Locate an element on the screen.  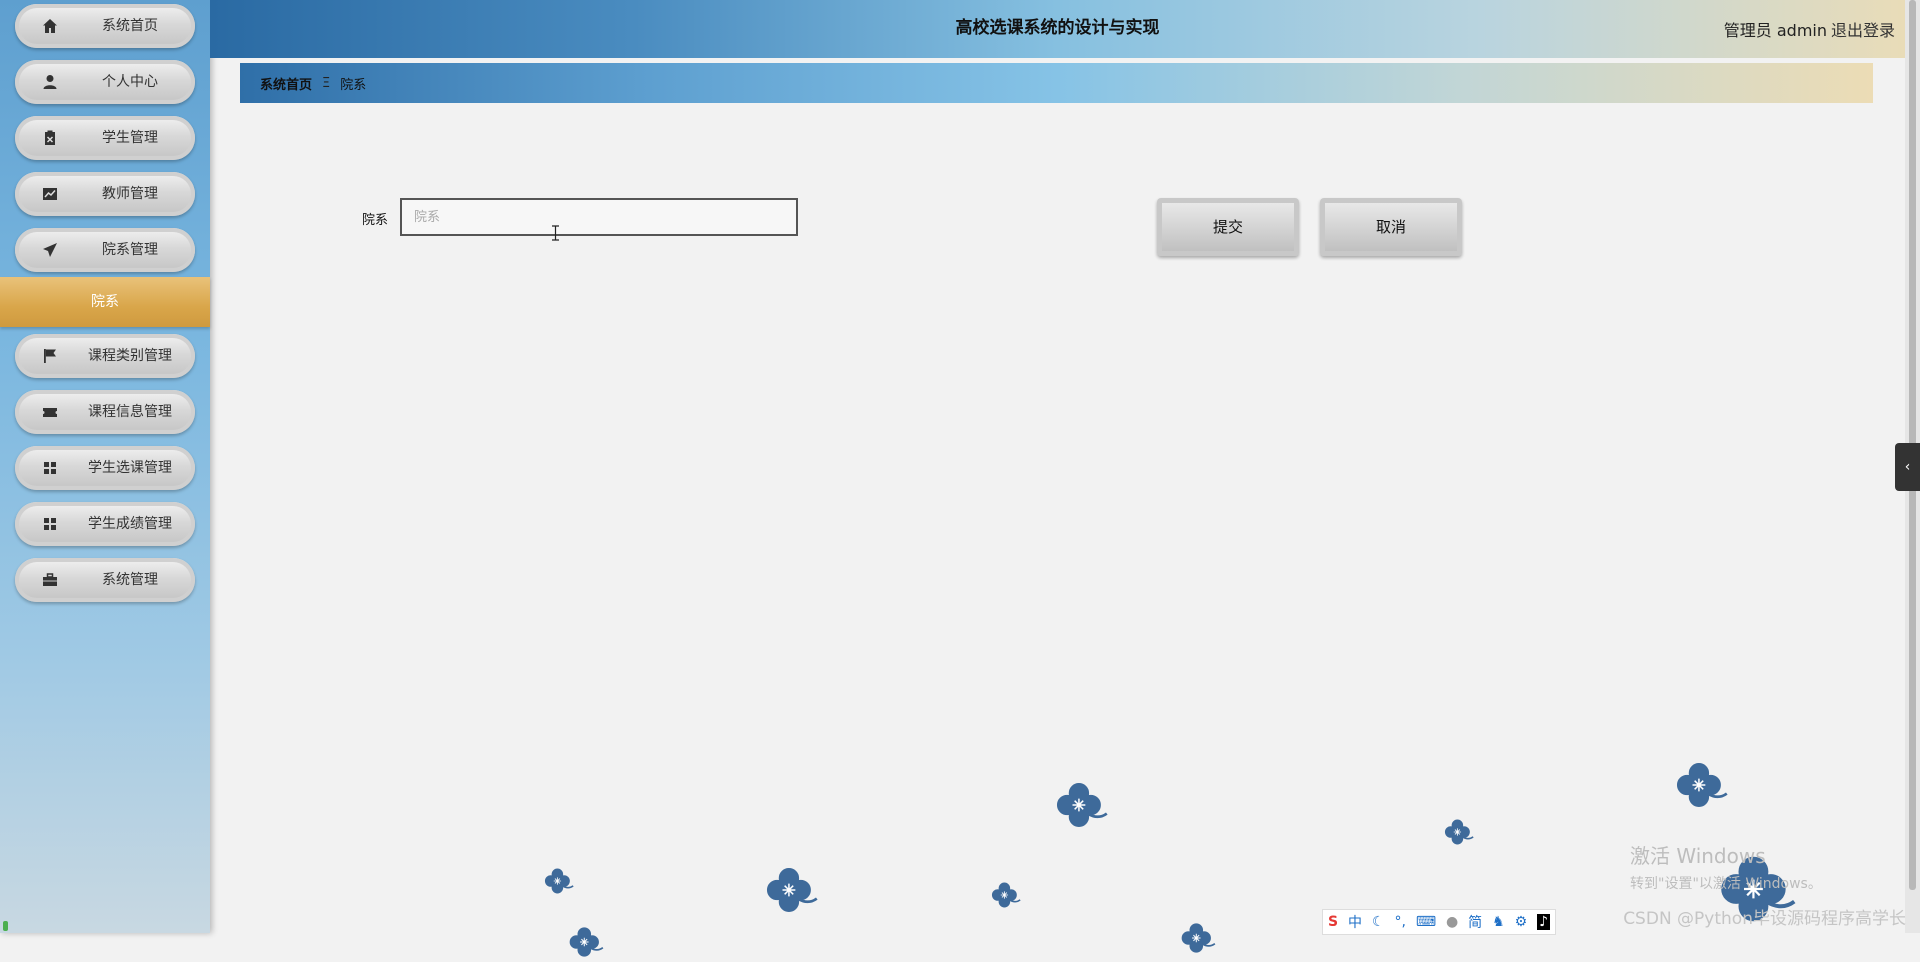
ticket-icon is located at coordinates (50, 412).